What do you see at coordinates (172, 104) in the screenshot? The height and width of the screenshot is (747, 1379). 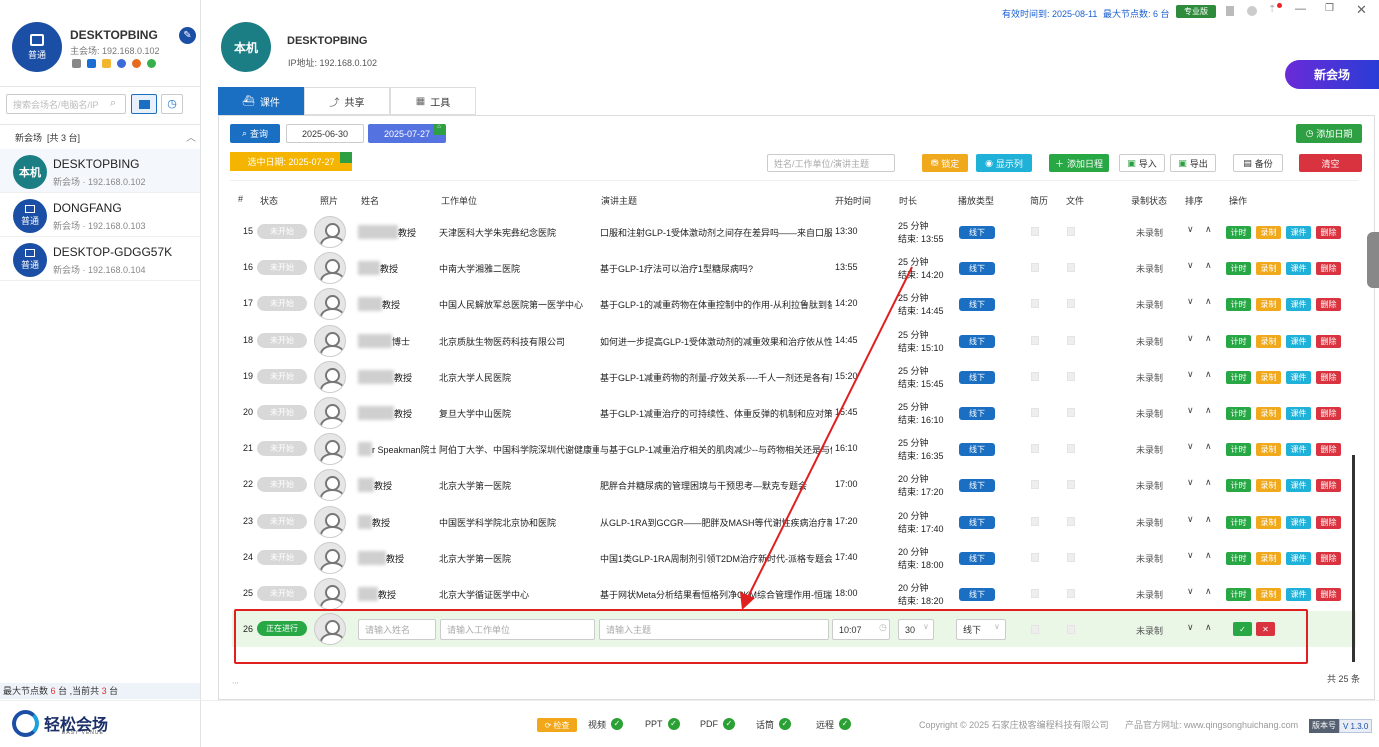 I see `clock-icon: ◷` at bounding box center [172, 104].